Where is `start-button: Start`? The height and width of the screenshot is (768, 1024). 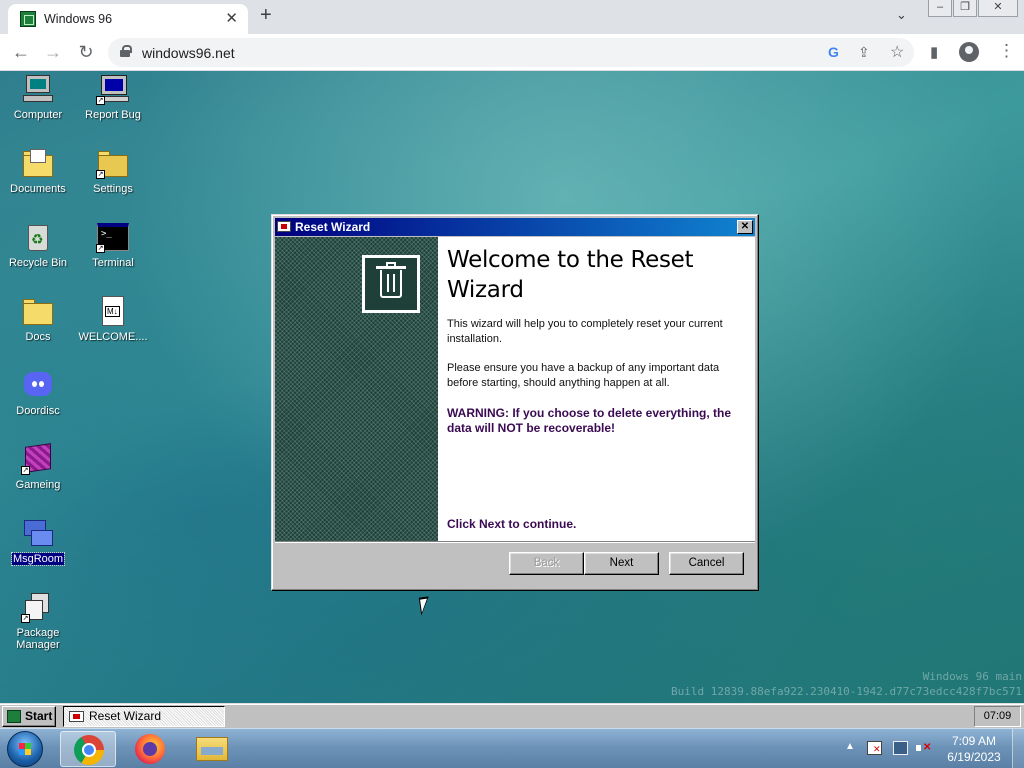
start-button: Start is located at coordinates (29, 716).